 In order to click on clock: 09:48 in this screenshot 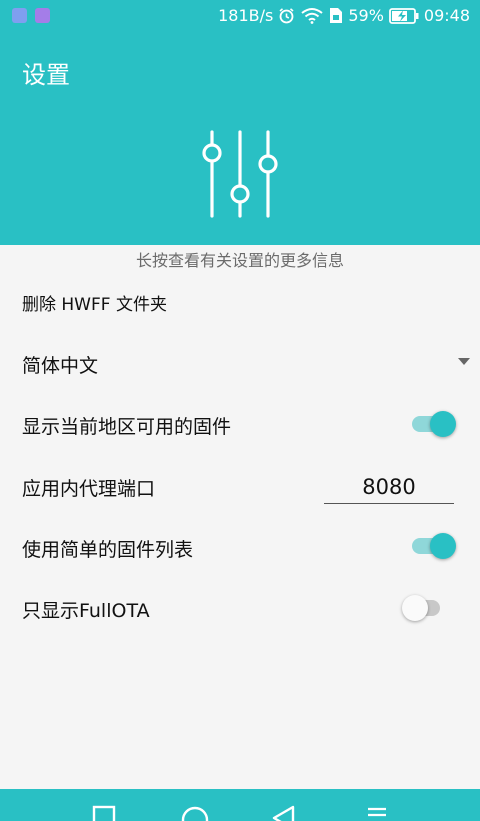, I will do `click(446, 15)`.